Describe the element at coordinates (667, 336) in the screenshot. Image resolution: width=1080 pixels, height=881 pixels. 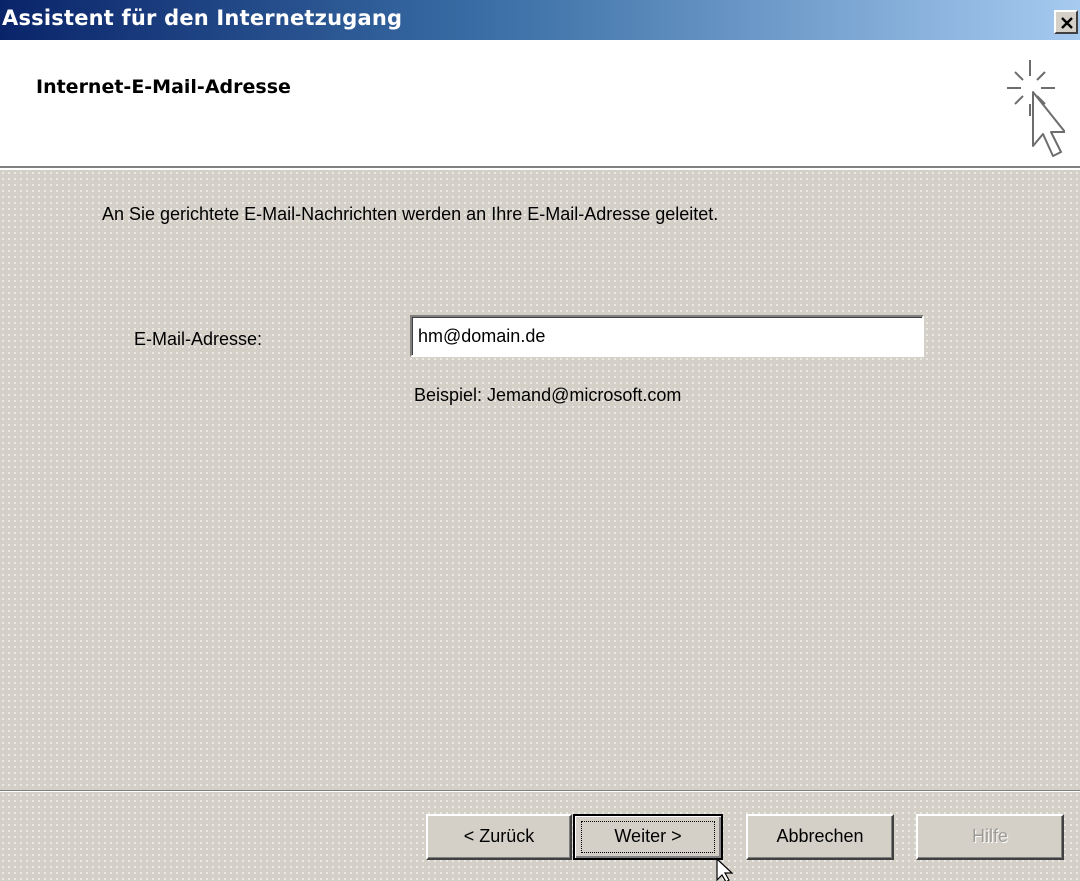
I see `email-field` at that location.